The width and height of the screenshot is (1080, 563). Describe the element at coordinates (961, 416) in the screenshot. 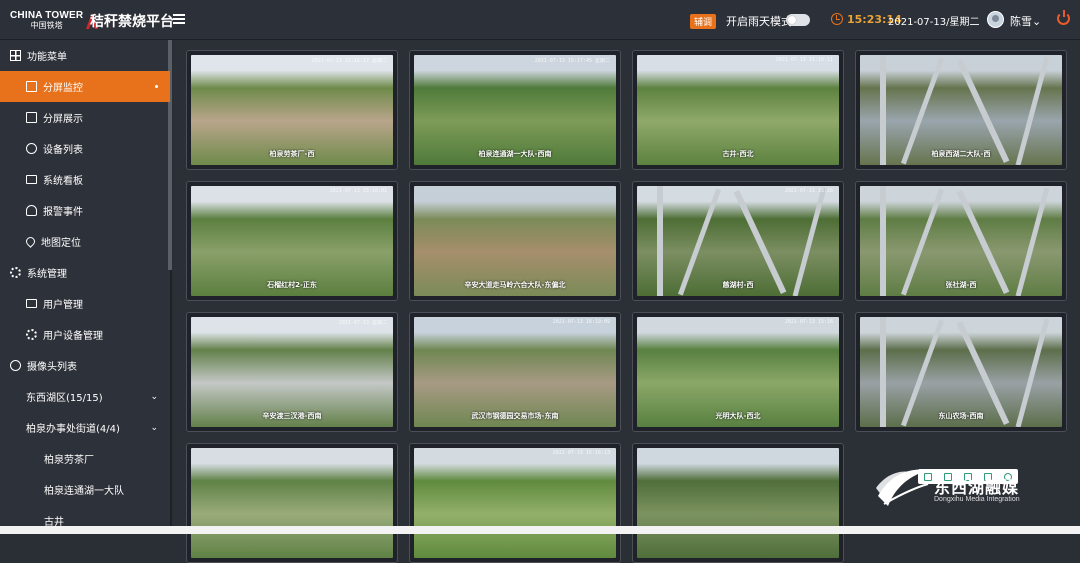

I see `camera-caption: 东山农场-西南` at that location.